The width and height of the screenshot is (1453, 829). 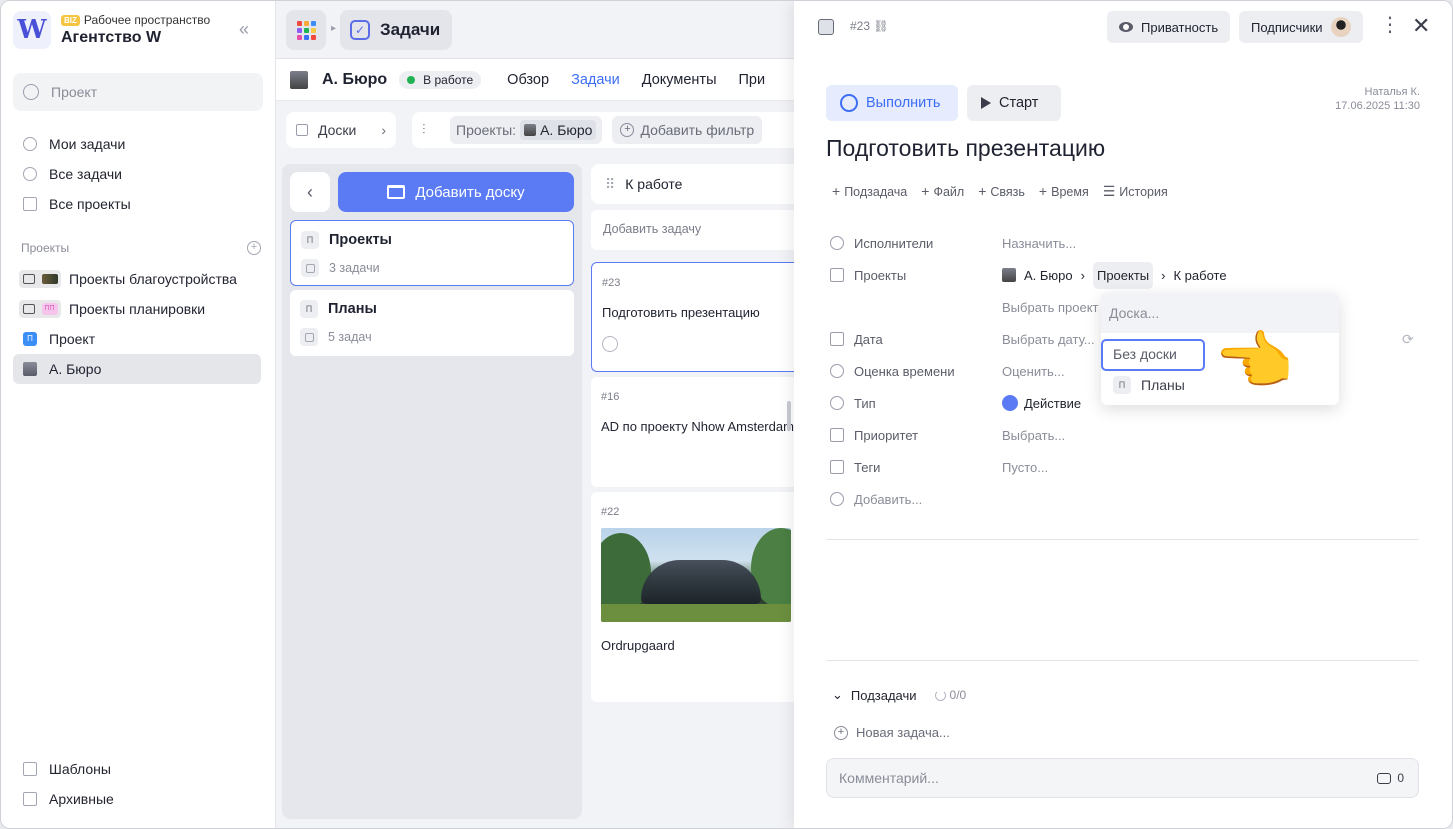 I want to click on back-button: ‹, so click(x=310, y=192).